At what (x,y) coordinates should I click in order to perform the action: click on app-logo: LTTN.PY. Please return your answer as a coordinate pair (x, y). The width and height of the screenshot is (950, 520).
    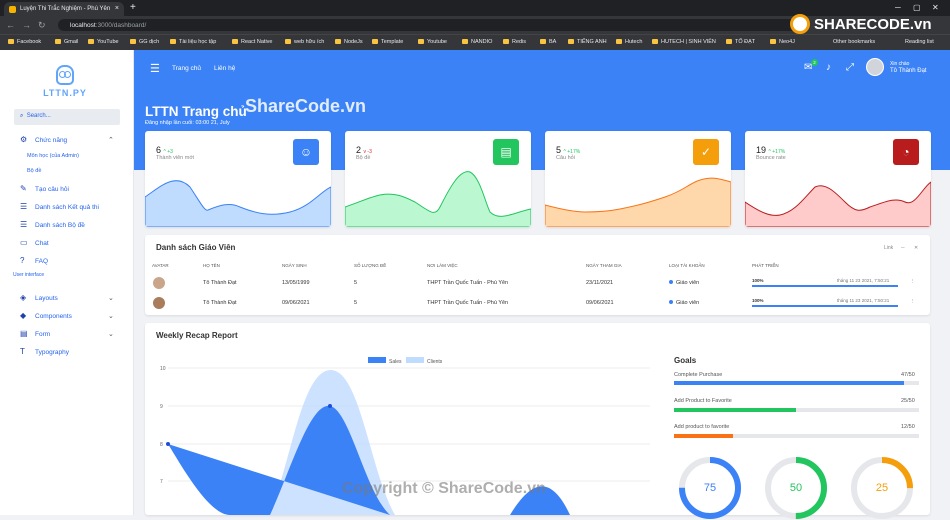
    Looking at the image, I should click on (65, 81).